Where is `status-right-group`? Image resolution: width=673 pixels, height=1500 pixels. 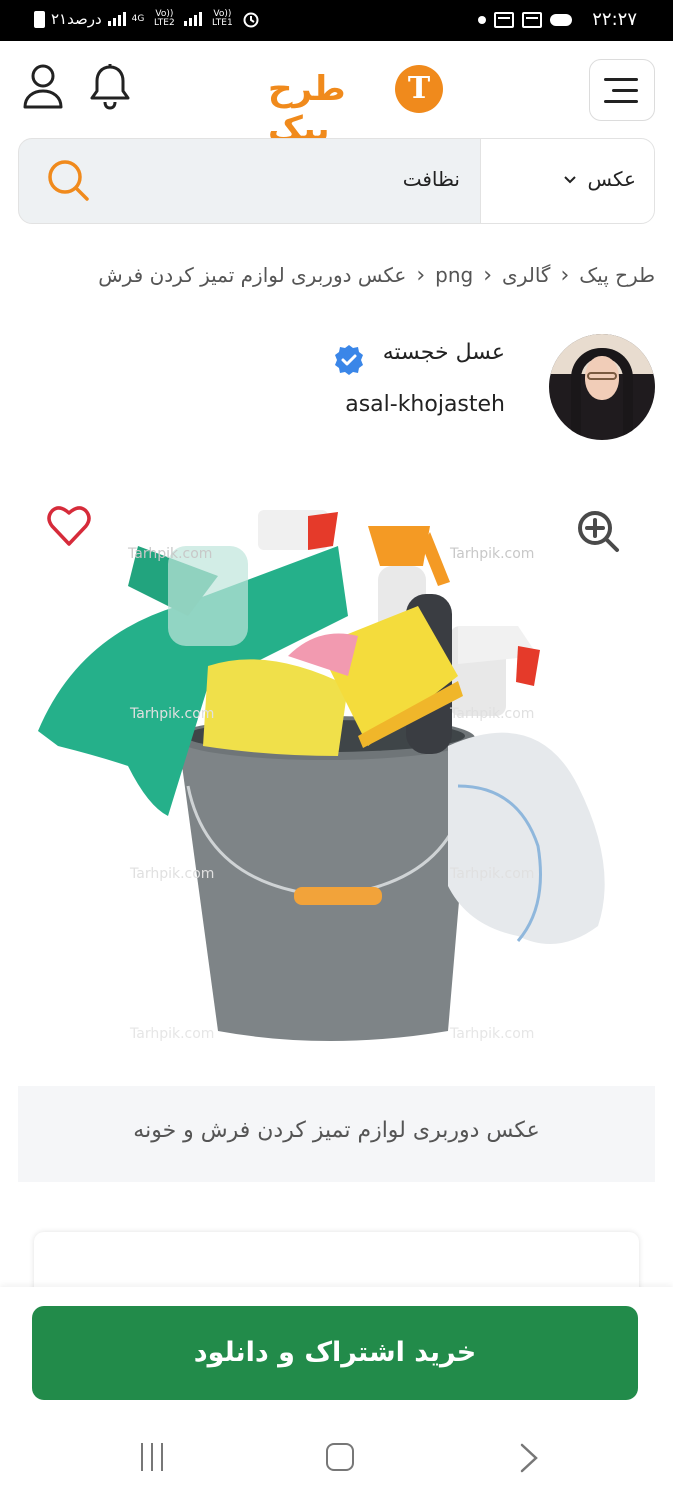 status-right-group is located at coordinates (525, 20).